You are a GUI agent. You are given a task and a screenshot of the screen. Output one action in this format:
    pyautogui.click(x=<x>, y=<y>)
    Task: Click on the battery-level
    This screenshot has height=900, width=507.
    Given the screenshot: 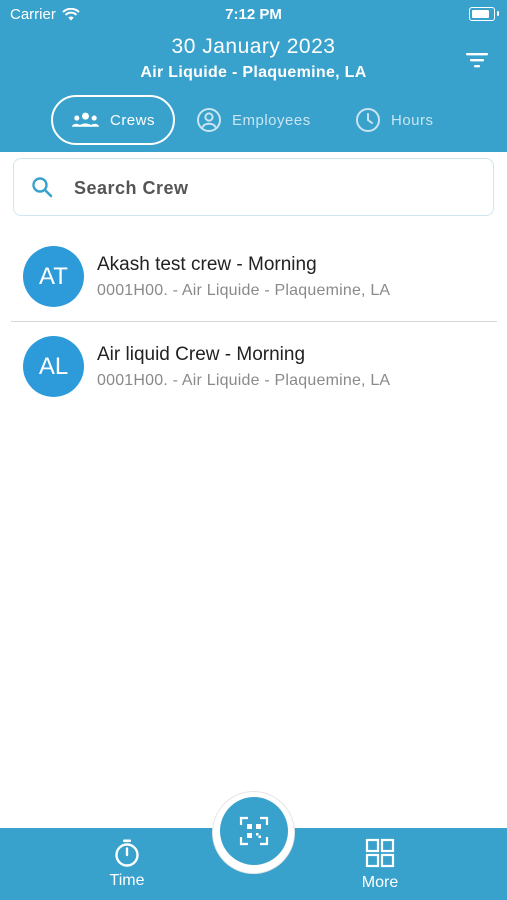 What is the action you would take?
    pyautogui.click(x=480, y=14)
    